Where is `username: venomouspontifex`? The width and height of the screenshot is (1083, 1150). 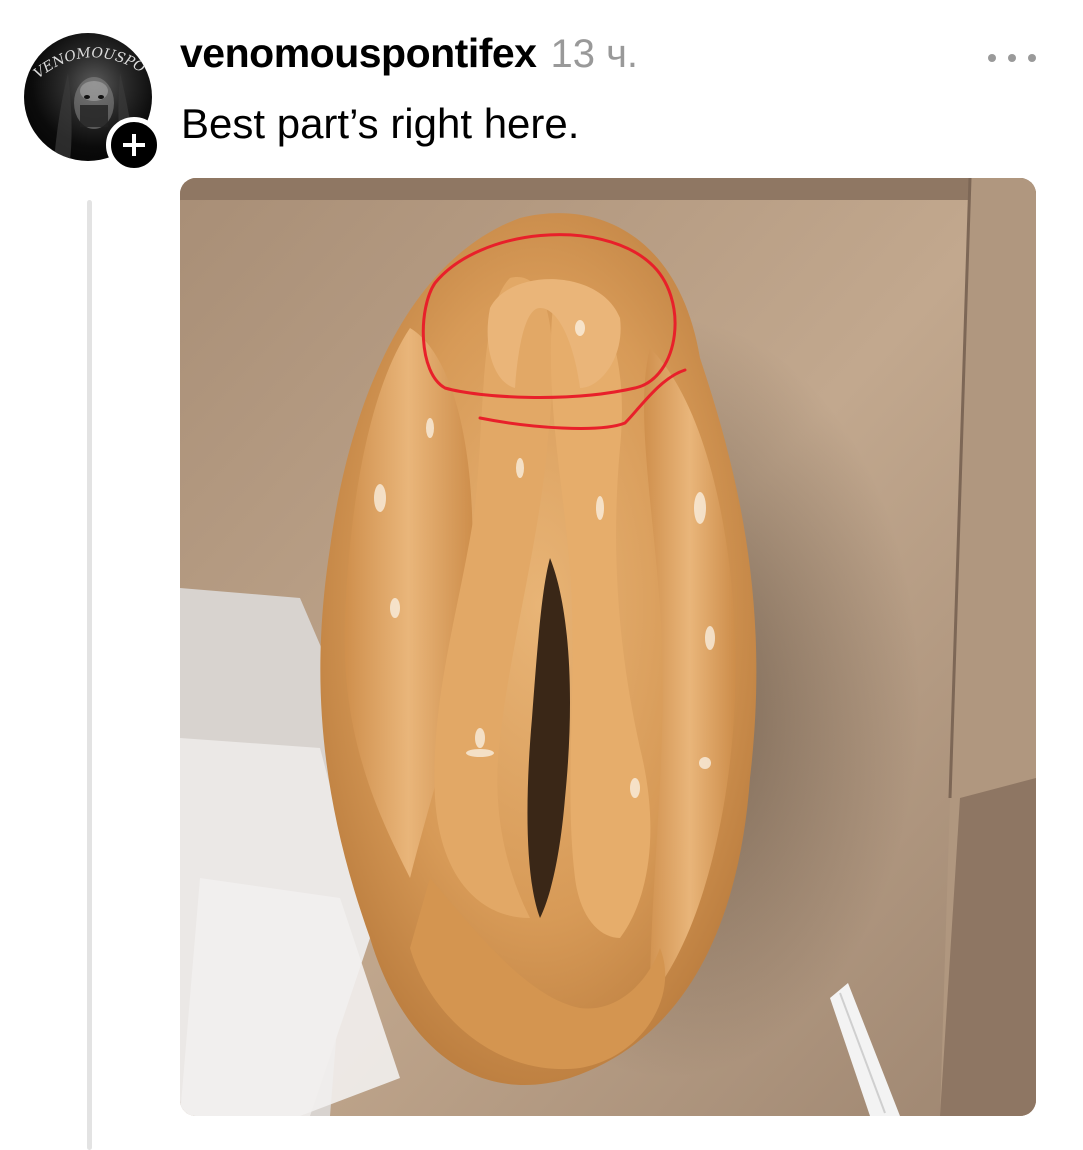
username: venomouspontifex is located at coordinates (358, 53).